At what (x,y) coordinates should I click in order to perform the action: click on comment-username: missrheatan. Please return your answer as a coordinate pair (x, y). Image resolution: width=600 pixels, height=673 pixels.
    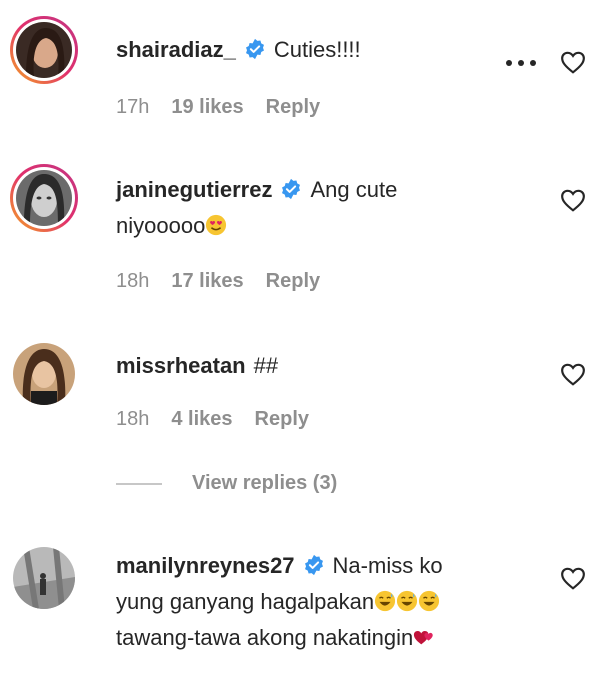
    Looking at the image, I should click on (181, 365).